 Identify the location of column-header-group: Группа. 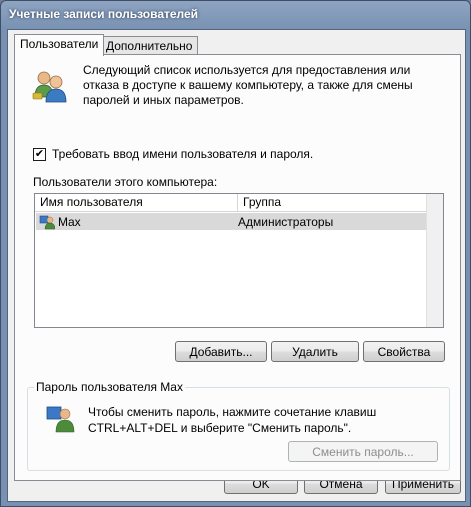
(338, 202).